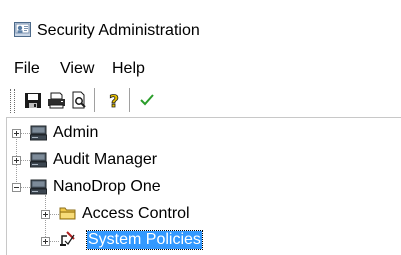 The width and height of the screenshot is (401, 255). I want to click on save-icon, so click(33, 100).